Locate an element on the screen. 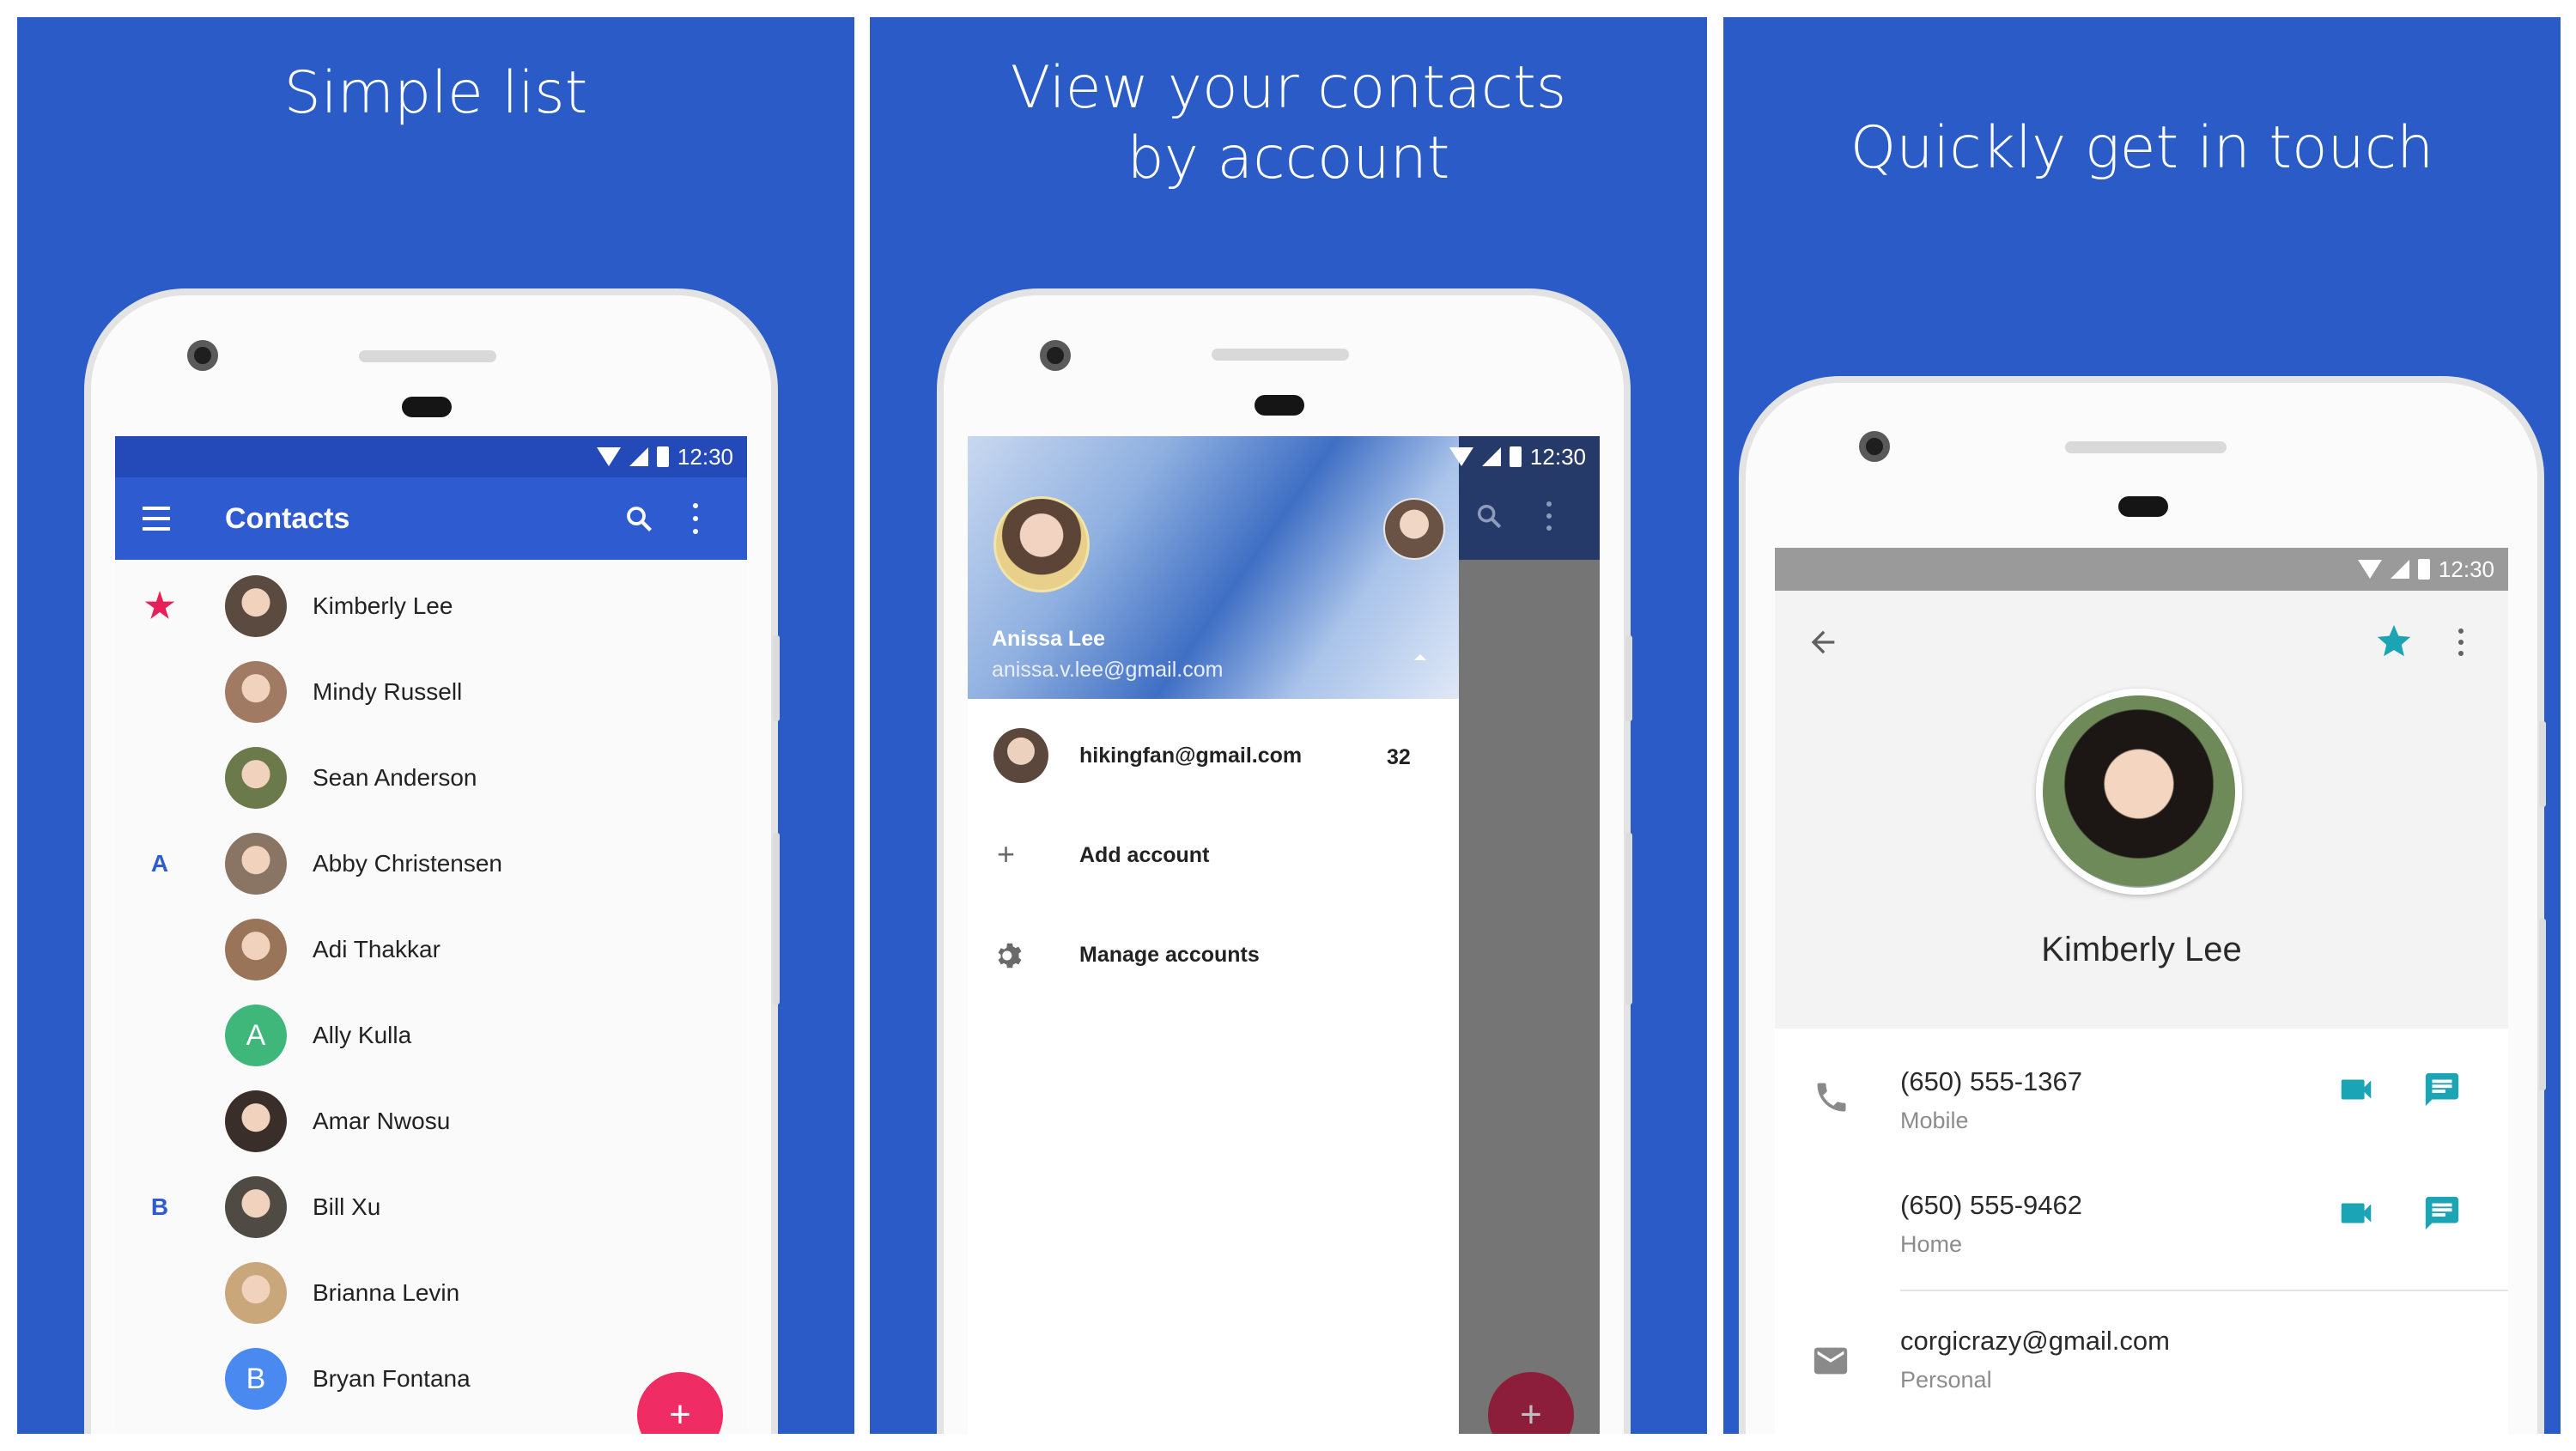 This screenshot has width=2576, height=1451. star-icon is located at coordinates (2394, 641).